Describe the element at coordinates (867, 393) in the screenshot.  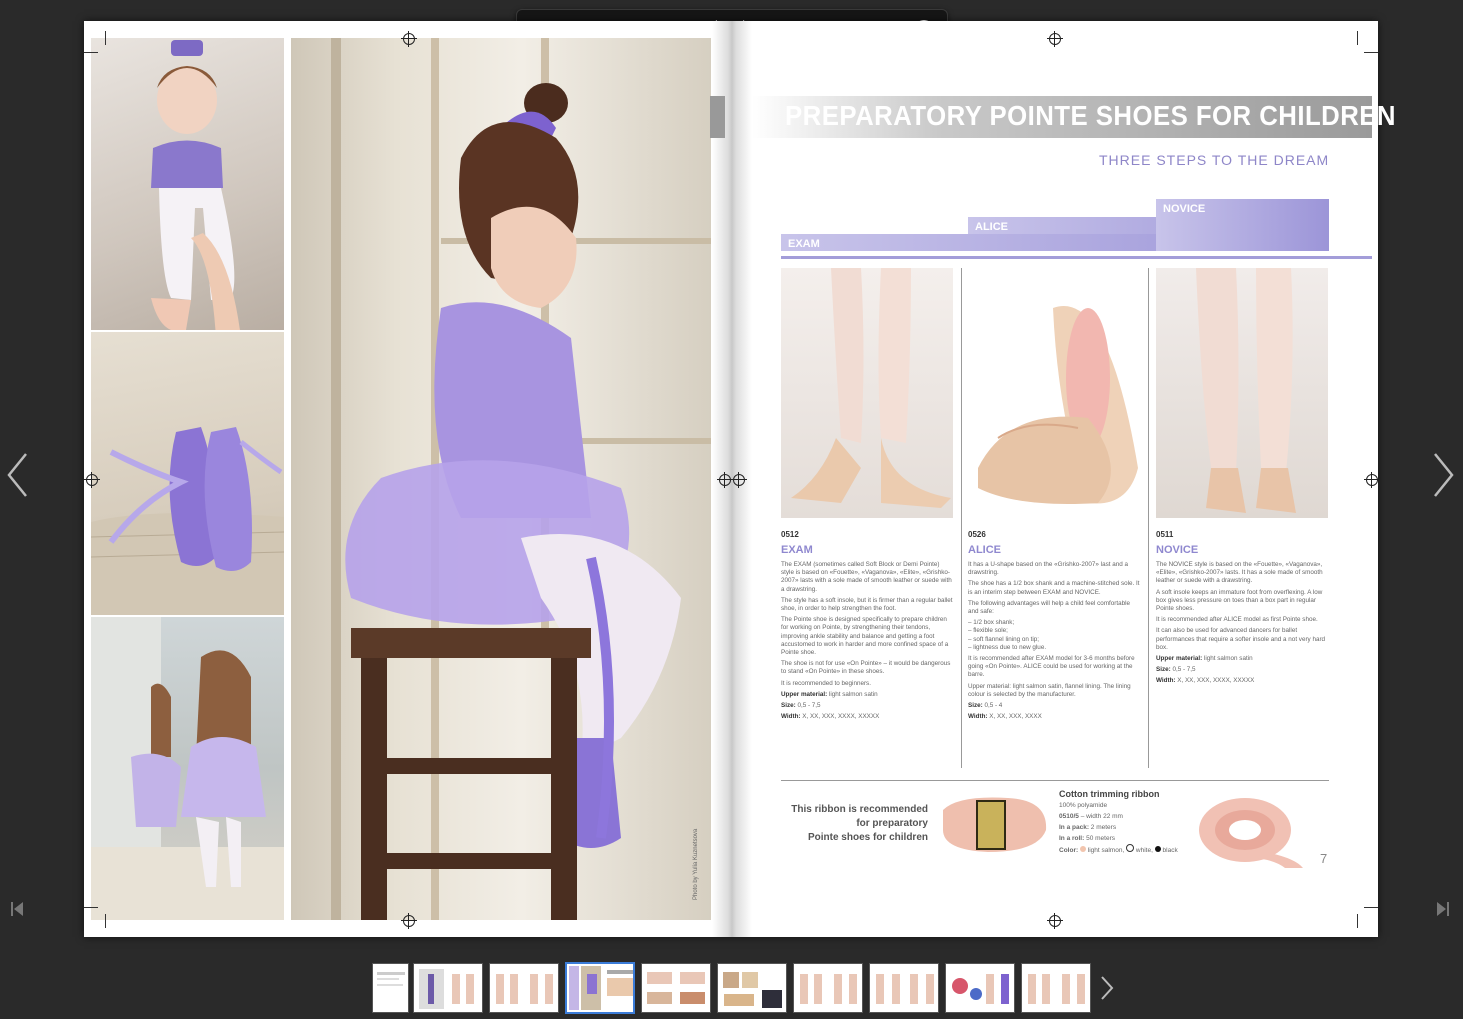
I see `product-image-exam` at that location.